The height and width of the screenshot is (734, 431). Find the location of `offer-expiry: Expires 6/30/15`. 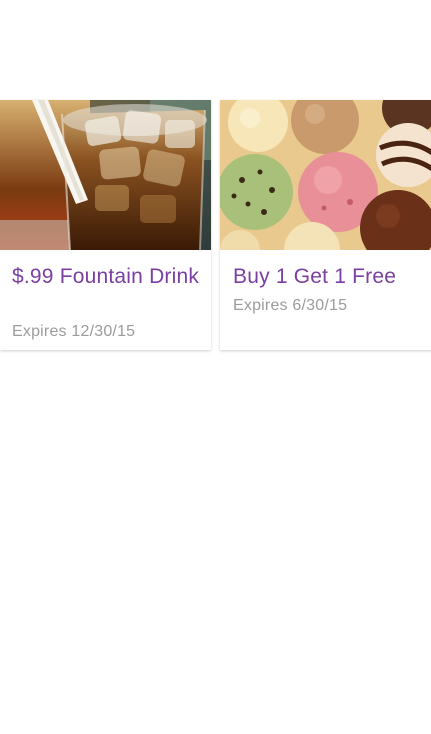

offer-expiry: Expires 6/30/15 is located at coordinates (290, 305).